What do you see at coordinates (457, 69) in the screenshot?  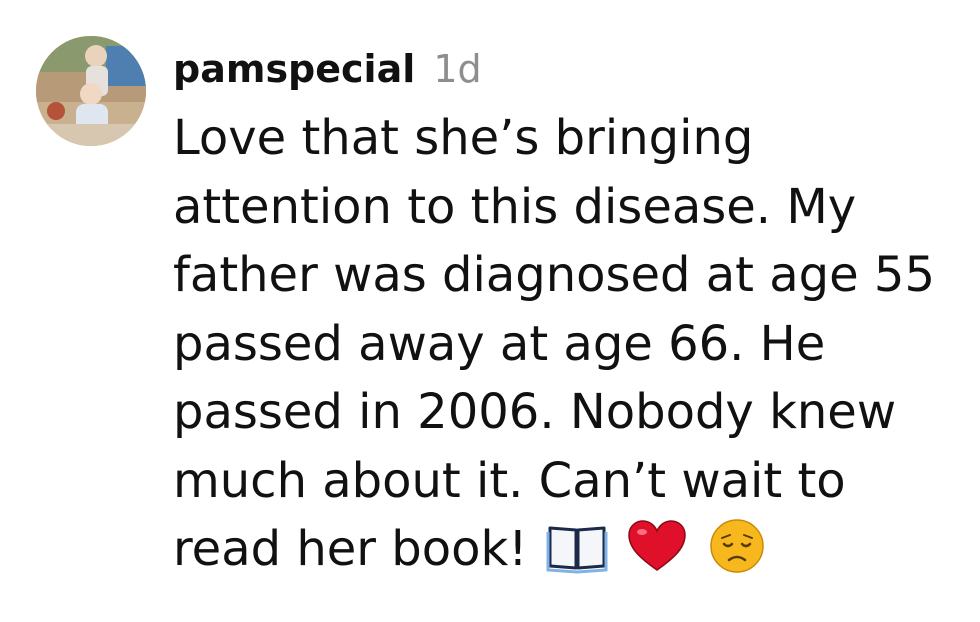 I see `timestamp: 1d` at bounding box center [457, 69].